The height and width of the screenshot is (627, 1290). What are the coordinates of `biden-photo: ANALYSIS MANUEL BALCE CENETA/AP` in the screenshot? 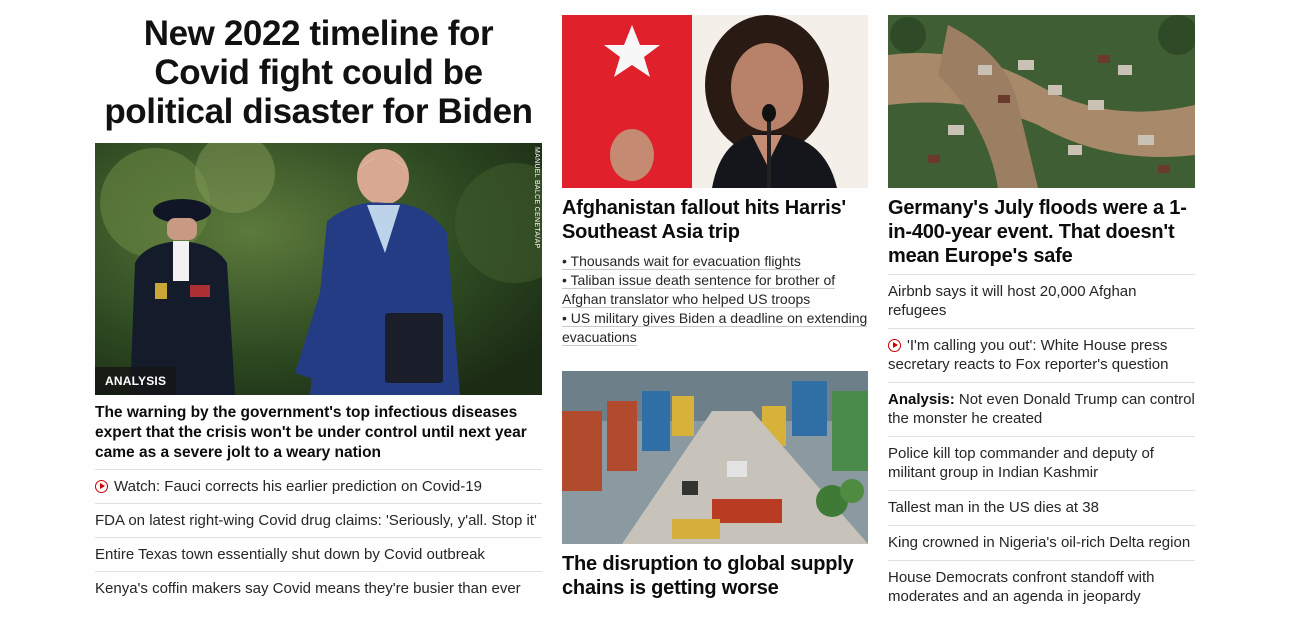 It's located at (318, 269).